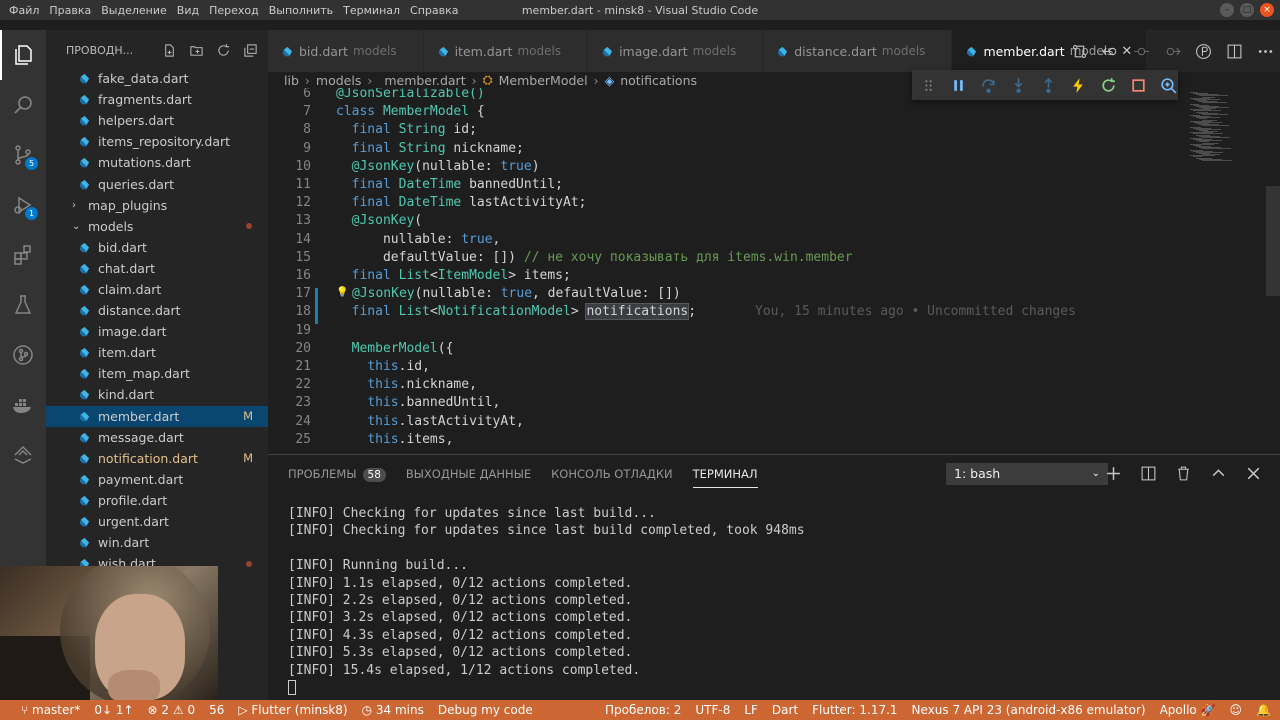 This screenshot has width=1280, height=720. Describe the element at coordinates (727, 385) in the screenshot. I see `code-line: 22 this.nickname,` at that location.